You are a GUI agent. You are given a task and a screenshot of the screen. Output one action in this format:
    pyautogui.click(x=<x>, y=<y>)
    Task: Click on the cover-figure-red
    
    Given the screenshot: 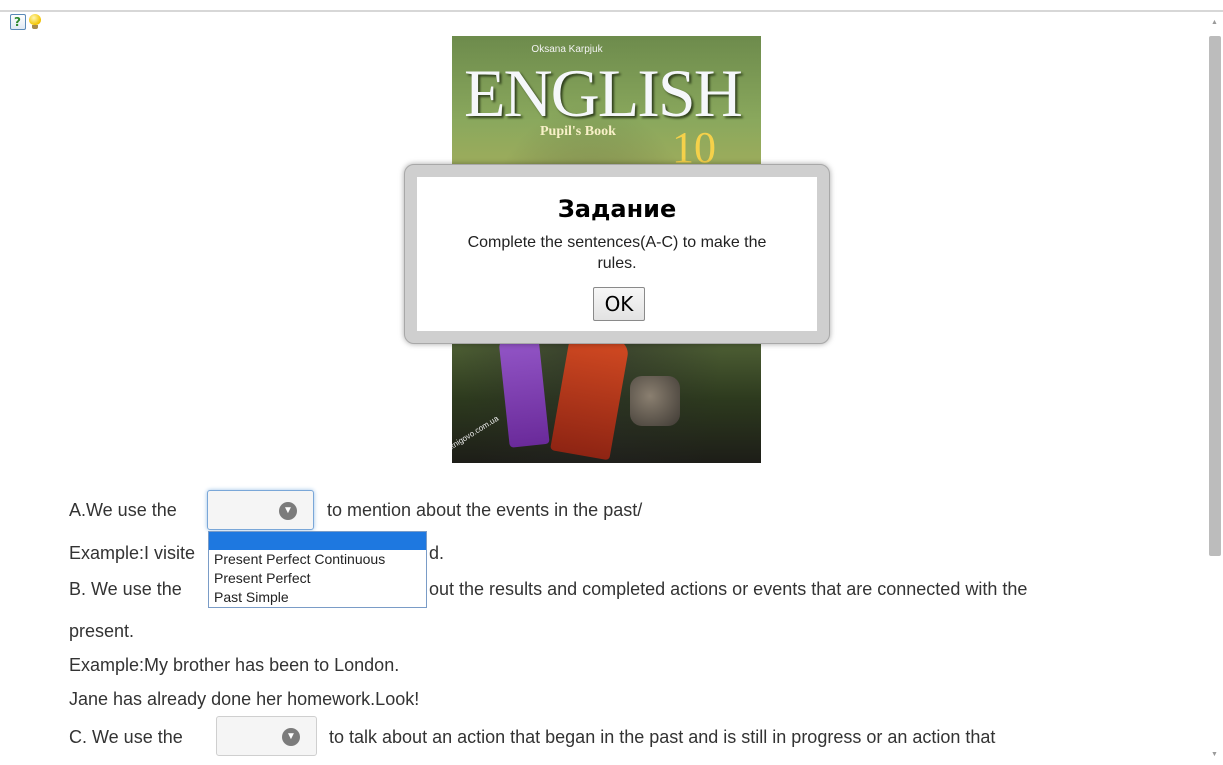 What is the action you would take?
    pyautogui.click(x=590, y=396)
    